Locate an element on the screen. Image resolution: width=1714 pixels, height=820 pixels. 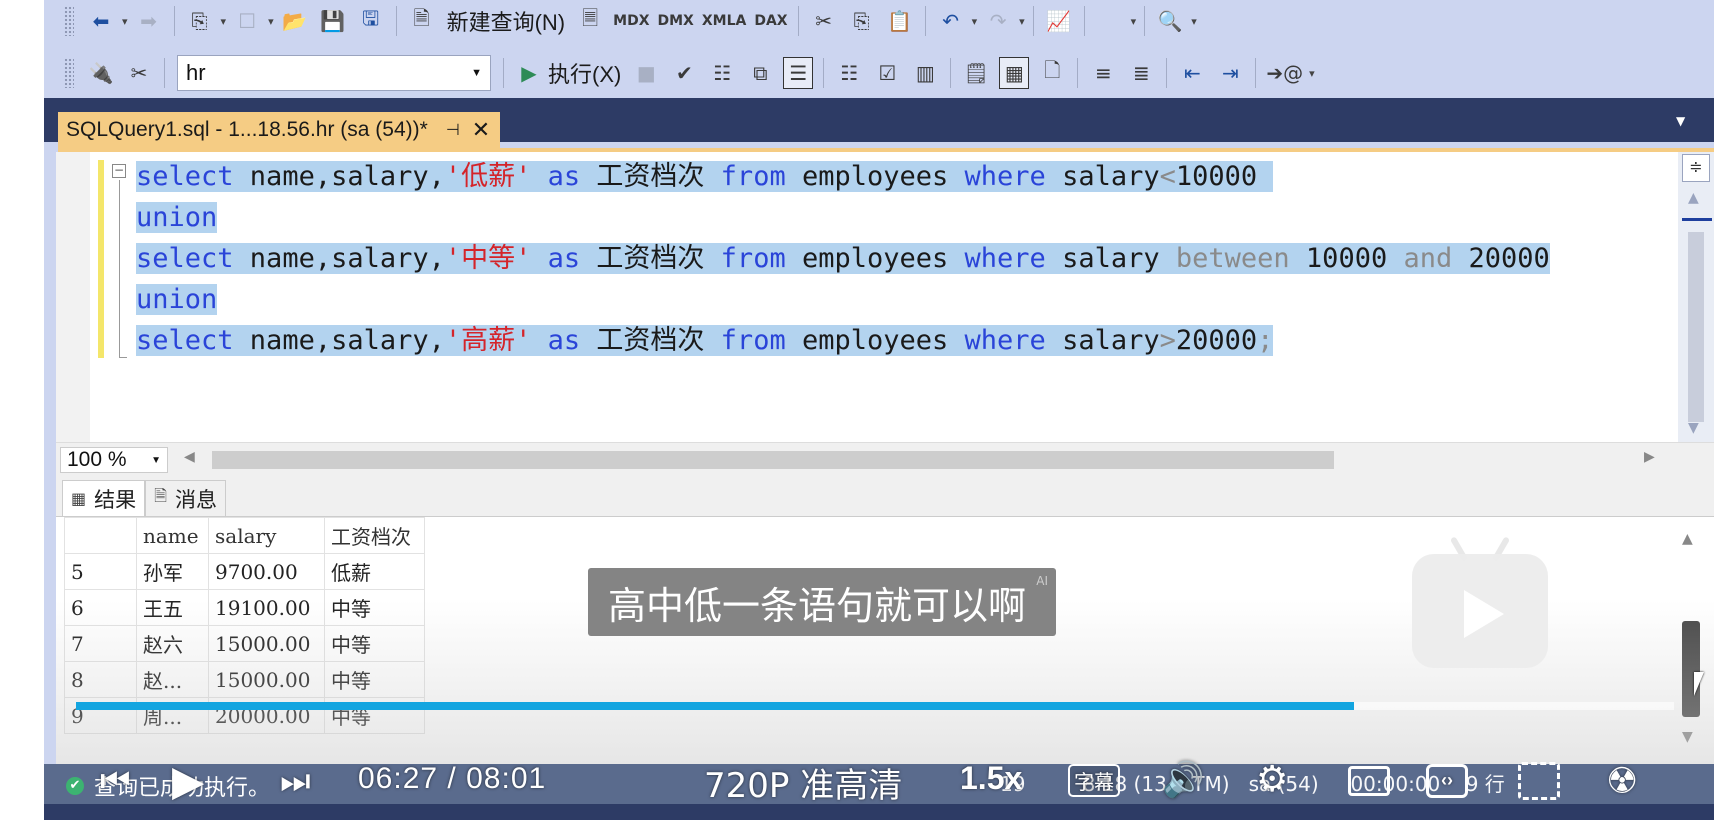
tab-results: ▦ 结果 is located at coordinates (104, 498).